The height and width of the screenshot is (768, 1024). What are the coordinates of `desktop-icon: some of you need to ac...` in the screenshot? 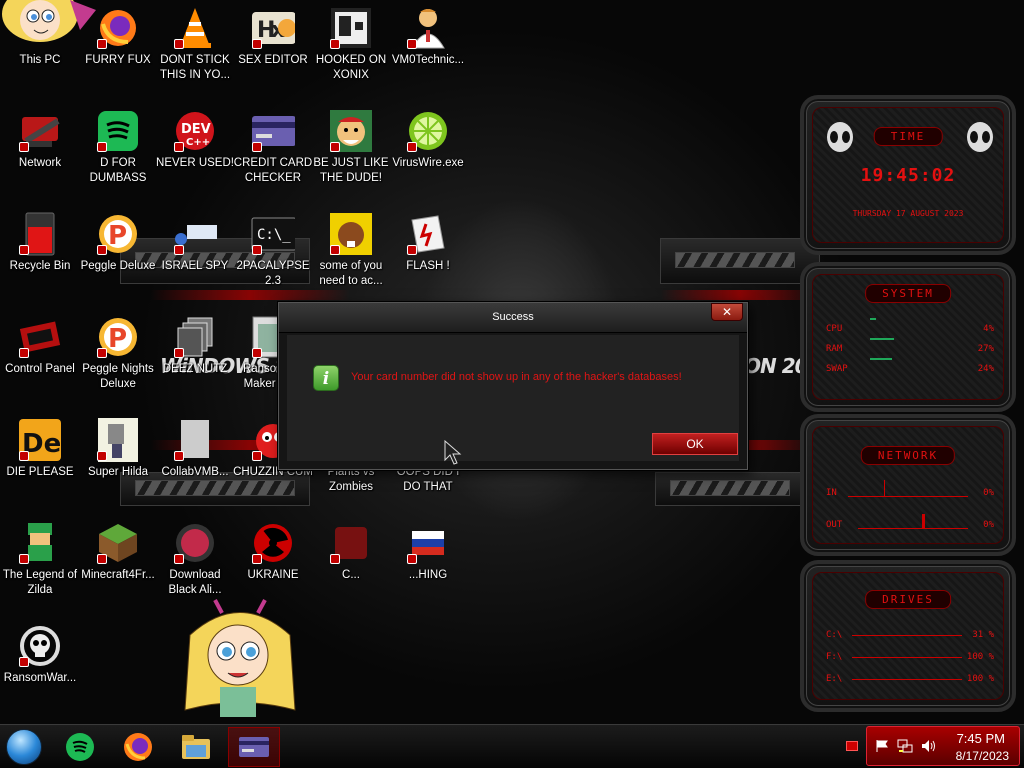 It's located at (351, 250).